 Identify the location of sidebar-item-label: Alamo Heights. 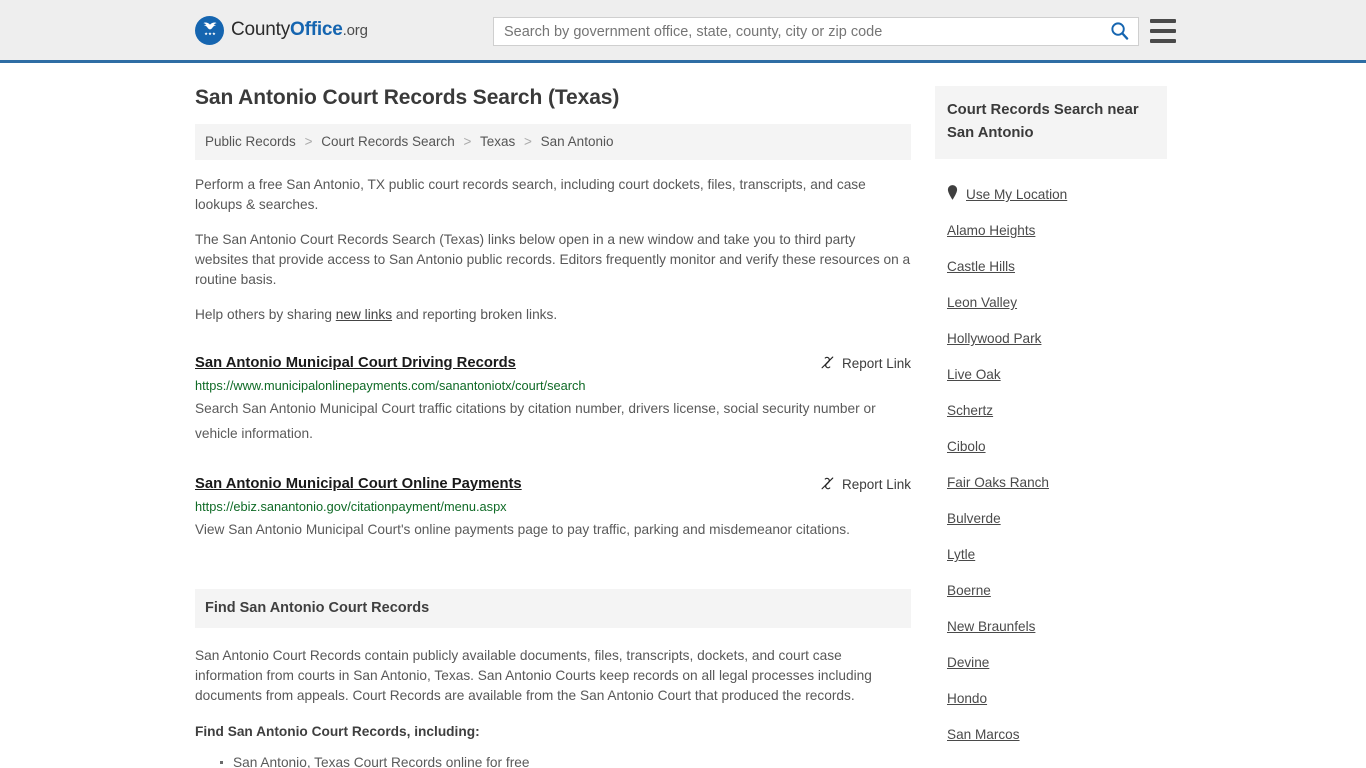
(991, 231).